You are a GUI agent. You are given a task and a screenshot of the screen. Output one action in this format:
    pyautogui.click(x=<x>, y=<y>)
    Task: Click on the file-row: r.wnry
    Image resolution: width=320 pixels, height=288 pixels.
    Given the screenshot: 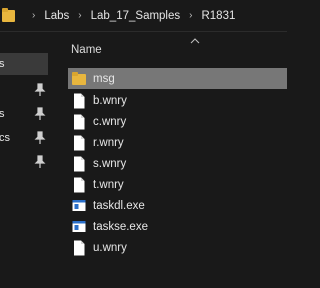 What is the action you would take?
    pyautogui.click(x=177, y=142)
    